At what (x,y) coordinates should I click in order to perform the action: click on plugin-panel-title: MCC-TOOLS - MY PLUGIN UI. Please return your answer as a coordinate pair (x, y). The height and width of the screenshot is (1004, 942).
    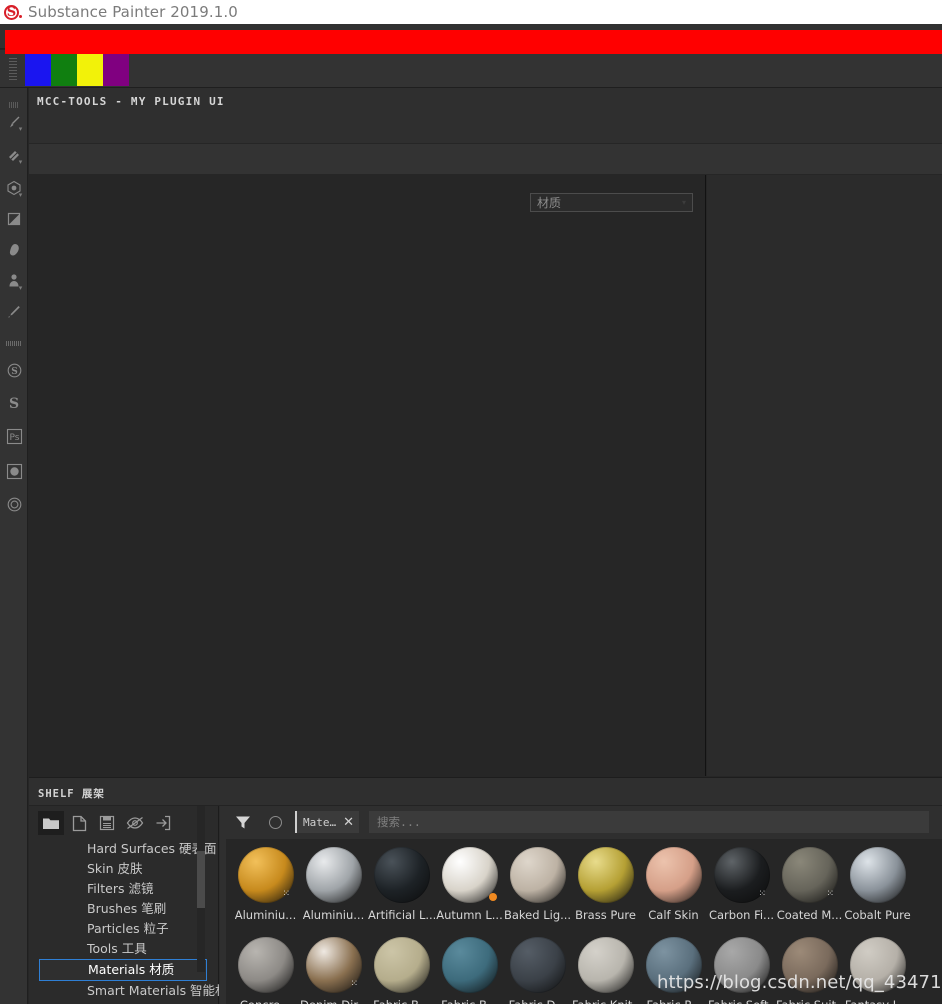
    Looking at the image, I should click on (131, 101).